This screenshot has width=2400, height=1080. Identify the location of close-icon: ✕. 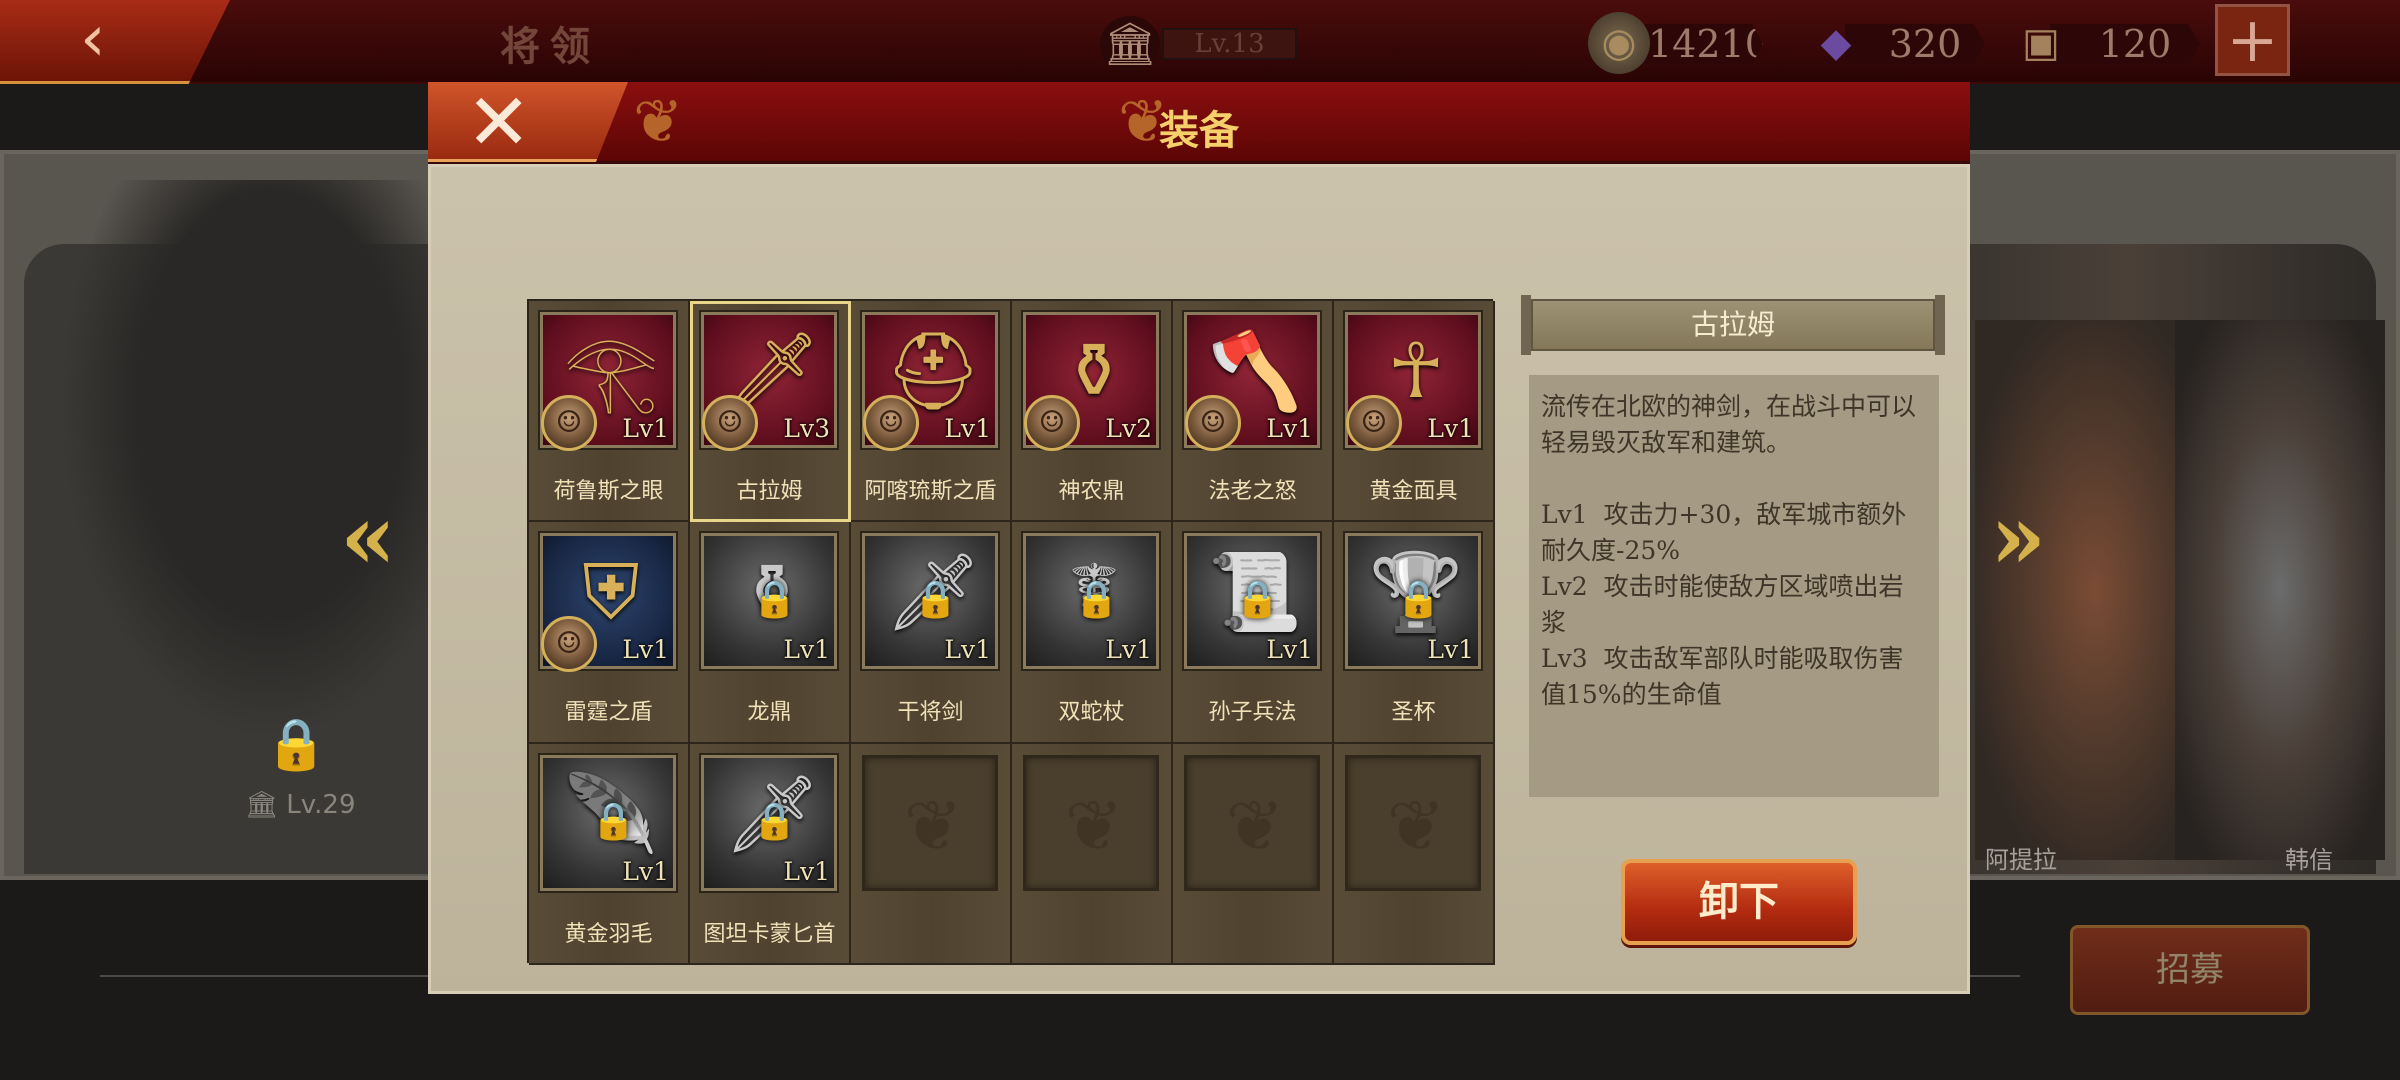
(499, 123).